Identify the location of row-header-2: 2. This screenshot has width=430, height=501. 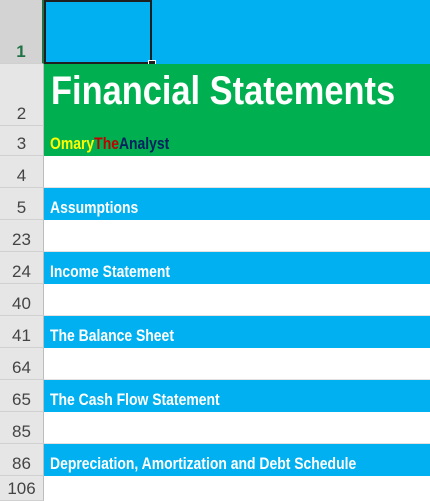
(22, 95).